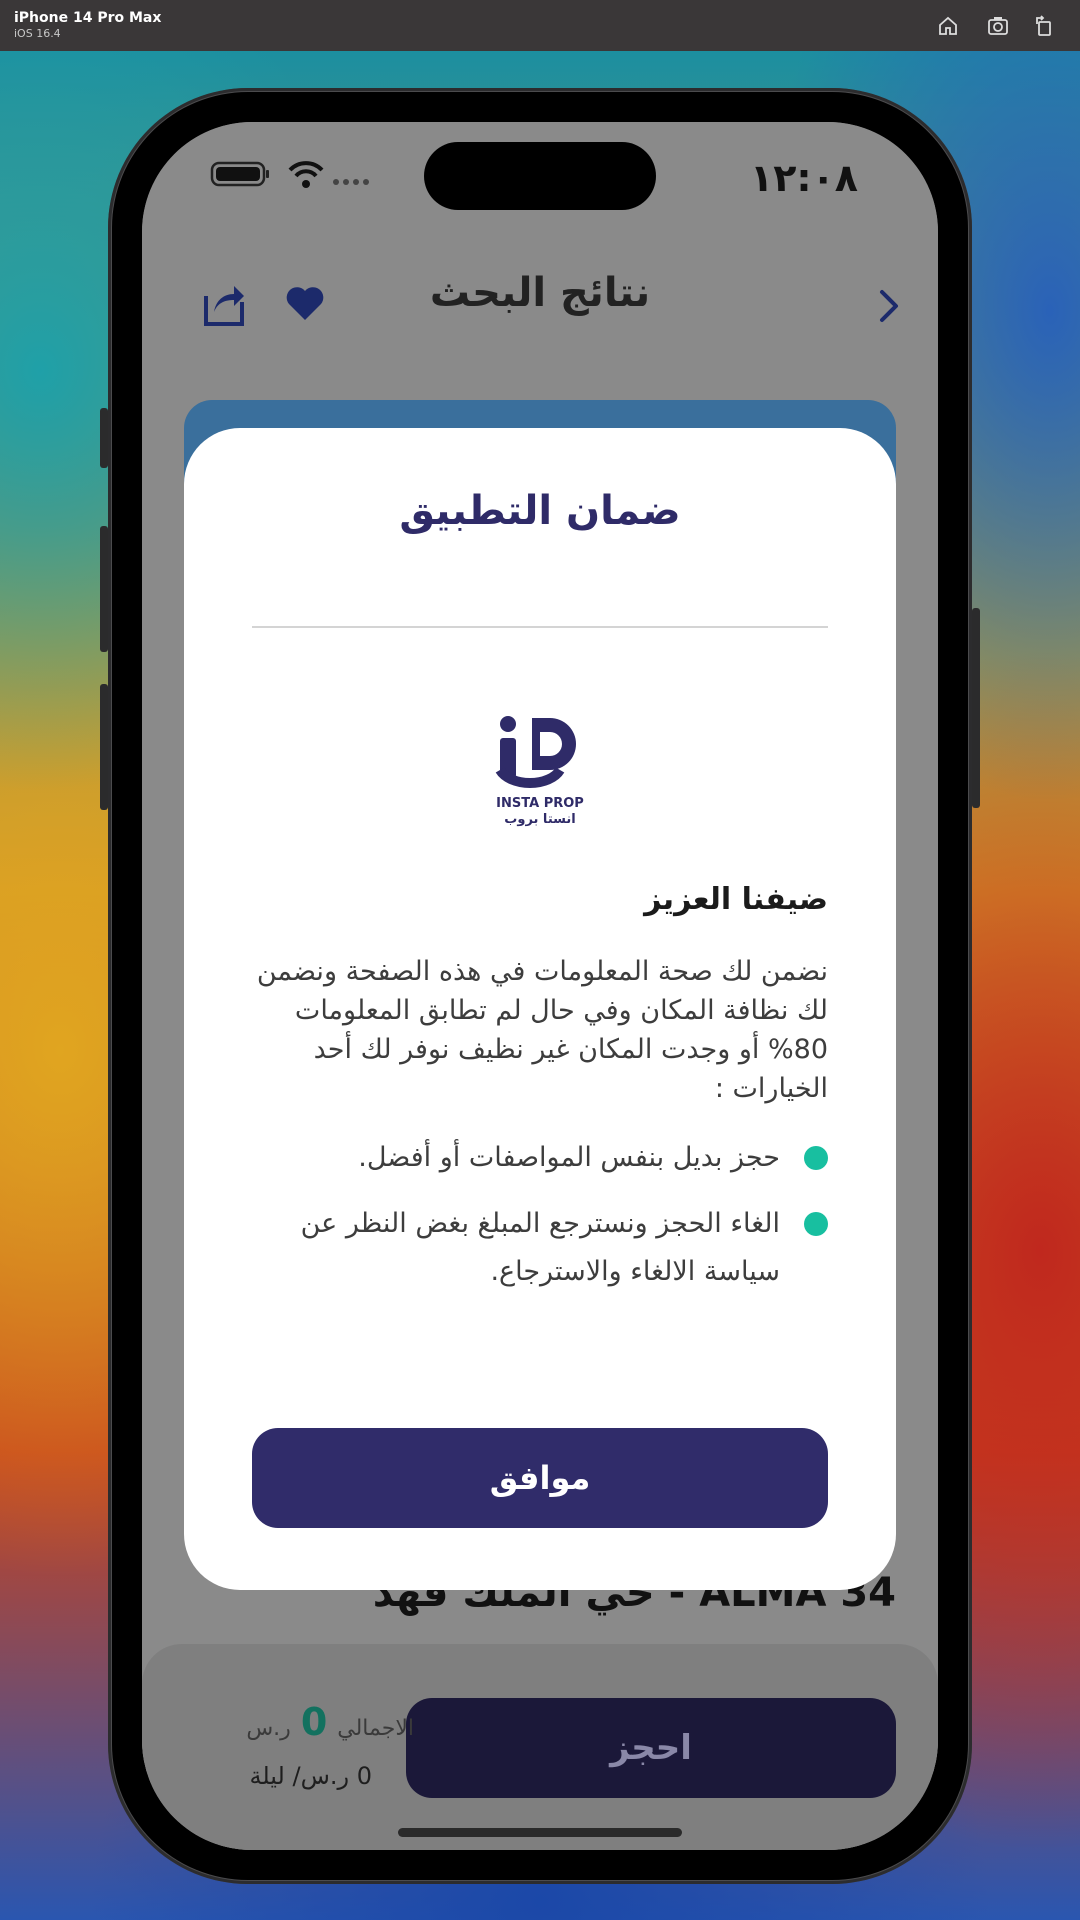  Describe the element at coordinates (314, 1722) in the screenshot. I see `total-value: 0` at that location.